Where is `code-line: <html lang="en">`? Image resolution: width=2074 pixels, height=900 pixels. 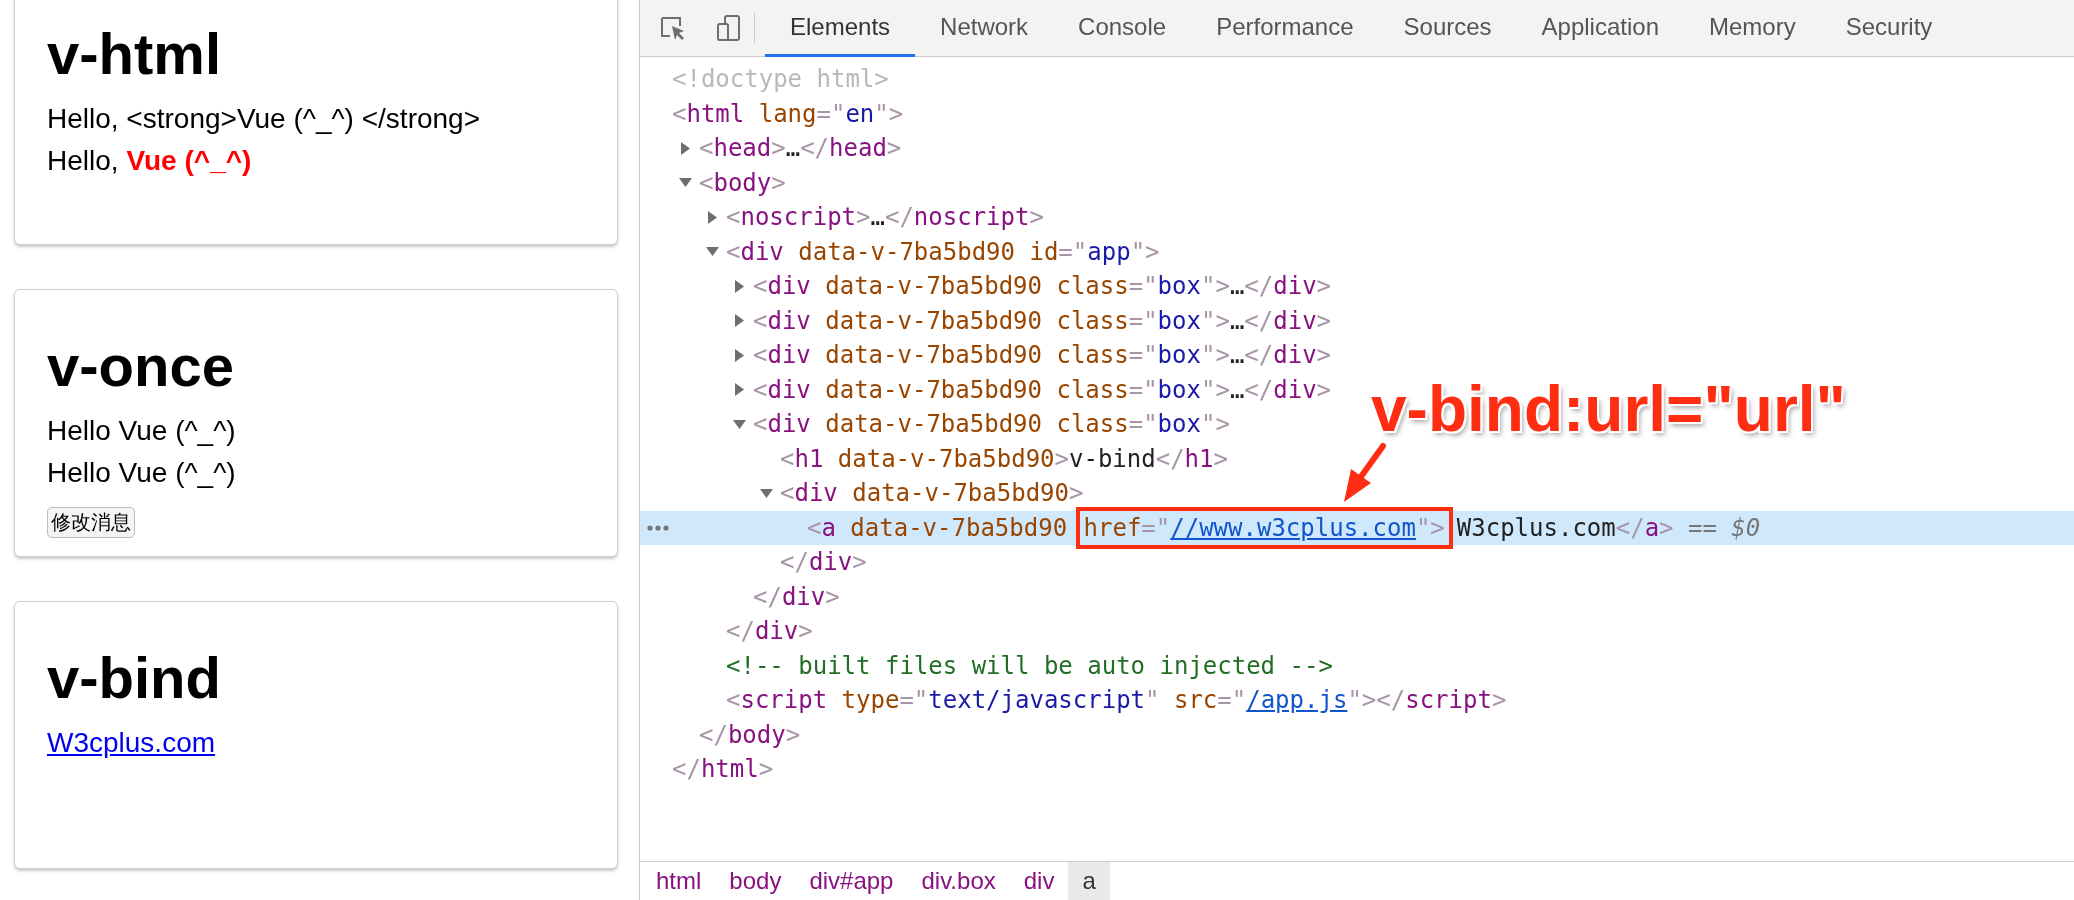 code-line: <html lang="en"> is located at coordinates (788, 113).